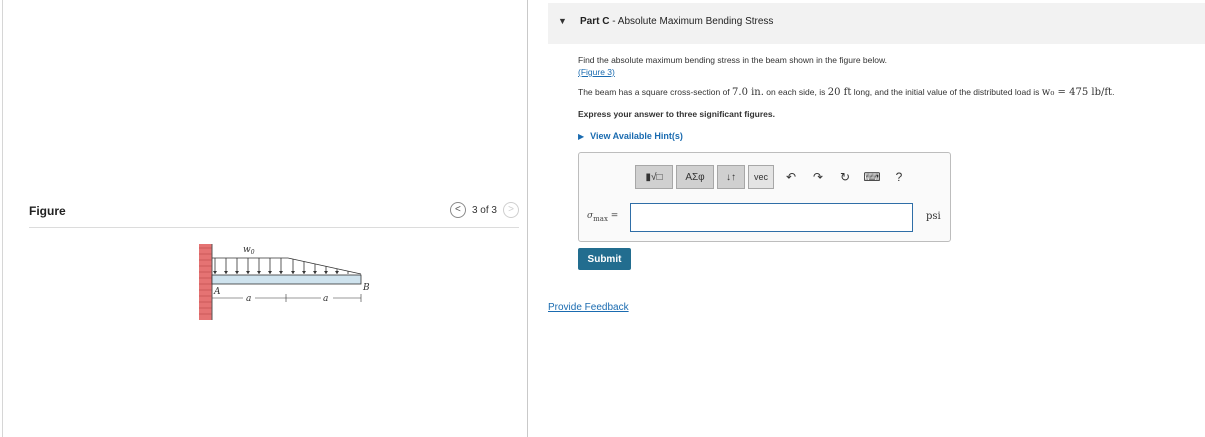 The image size is (1205, 437). Describe the element at coordinates (872, 177) in the screenshot. I see `keyboard-icon: ⌨` at that location.